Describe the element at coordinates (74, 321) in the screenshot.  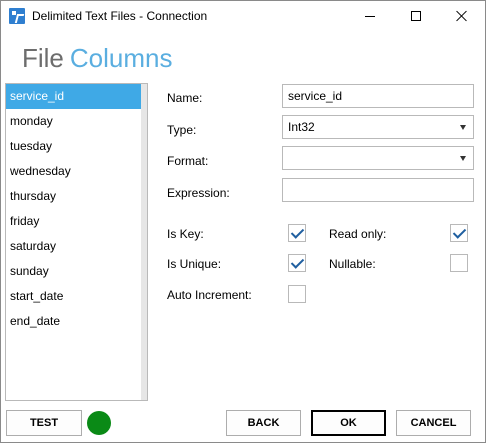
I see `column-item-end-date: end_date` at that location.